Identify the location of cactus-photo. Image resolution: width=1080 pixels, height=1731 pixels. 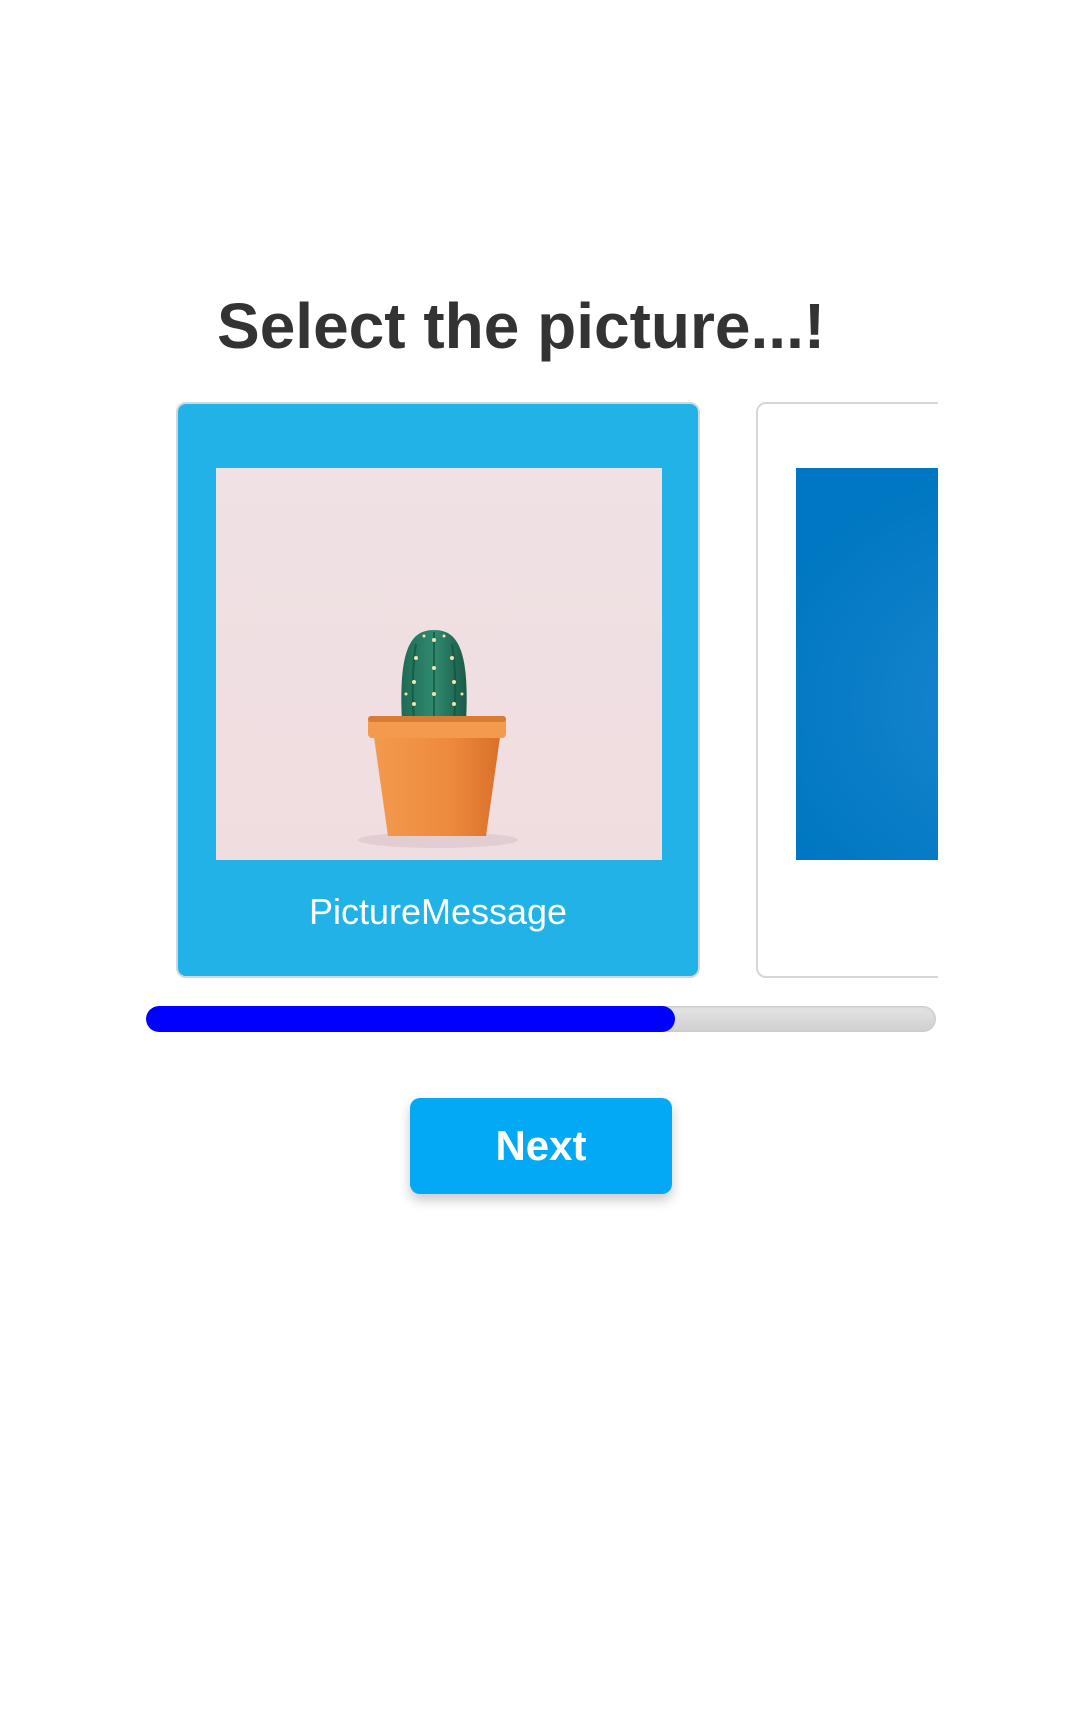
(439, 664).